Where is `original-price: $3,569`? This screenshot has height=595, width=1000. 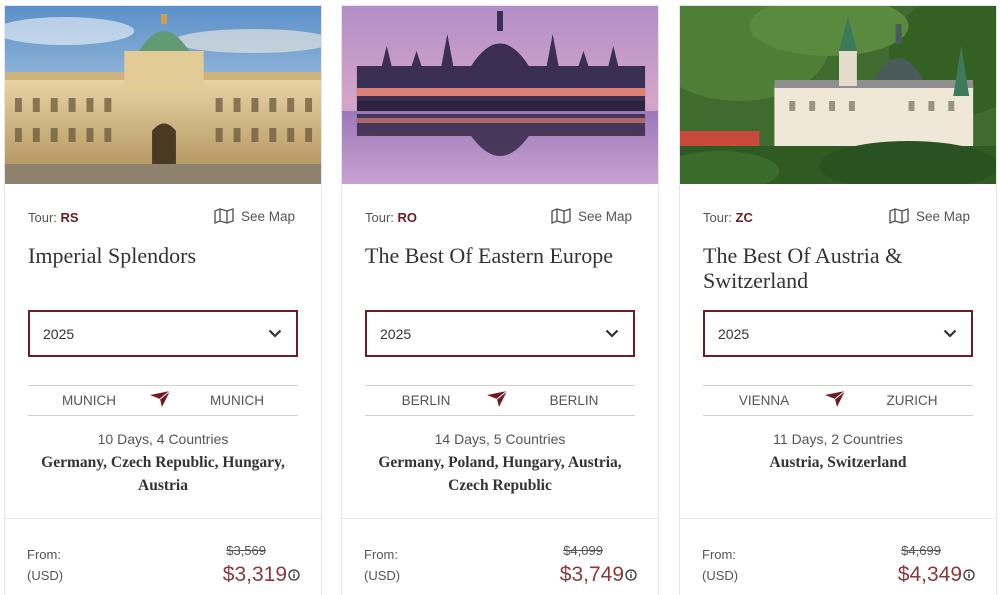 original-price: $3,569 is located at coordinates (246, 550).